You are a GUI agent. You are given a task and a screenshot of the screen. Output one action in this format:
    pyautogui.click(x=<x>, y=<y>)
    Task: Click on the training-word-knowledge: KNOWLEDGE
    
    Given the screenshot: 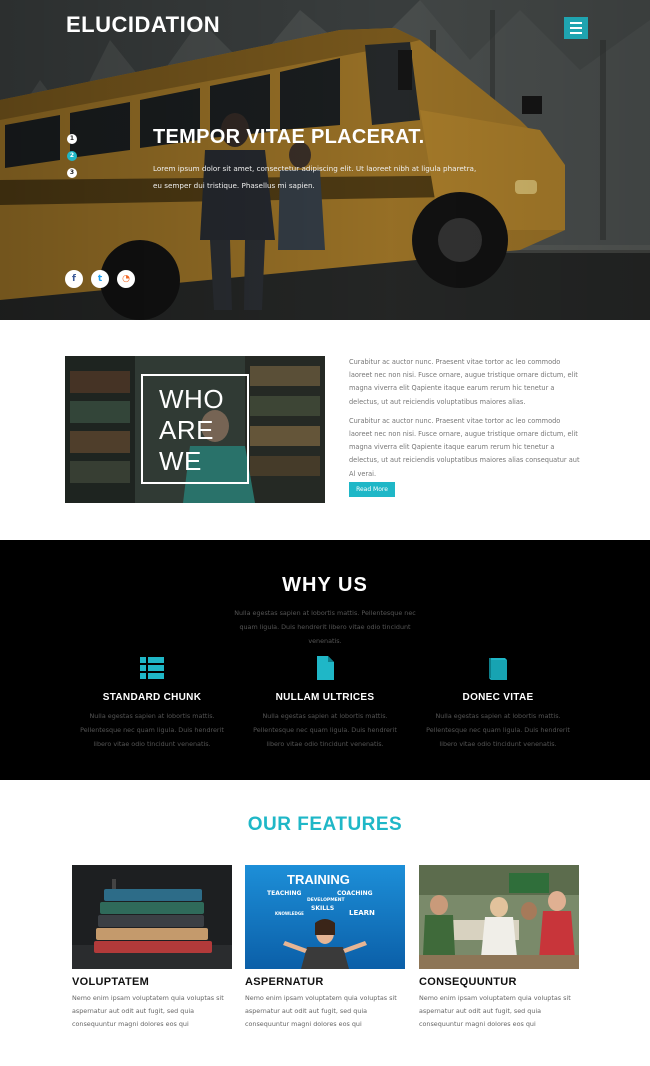 What is the action you would take?
    pyautogui.click(x=289, y=913)
    